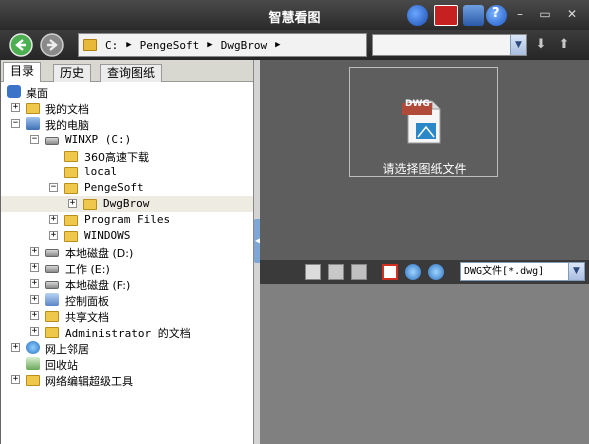 The height and width of the screenshot is (444, 589). What do you see at coordinates (131, 73) in the screenshot?
I see `tab-search-drawings: 查询图纸` at bounding box center [131, 73].